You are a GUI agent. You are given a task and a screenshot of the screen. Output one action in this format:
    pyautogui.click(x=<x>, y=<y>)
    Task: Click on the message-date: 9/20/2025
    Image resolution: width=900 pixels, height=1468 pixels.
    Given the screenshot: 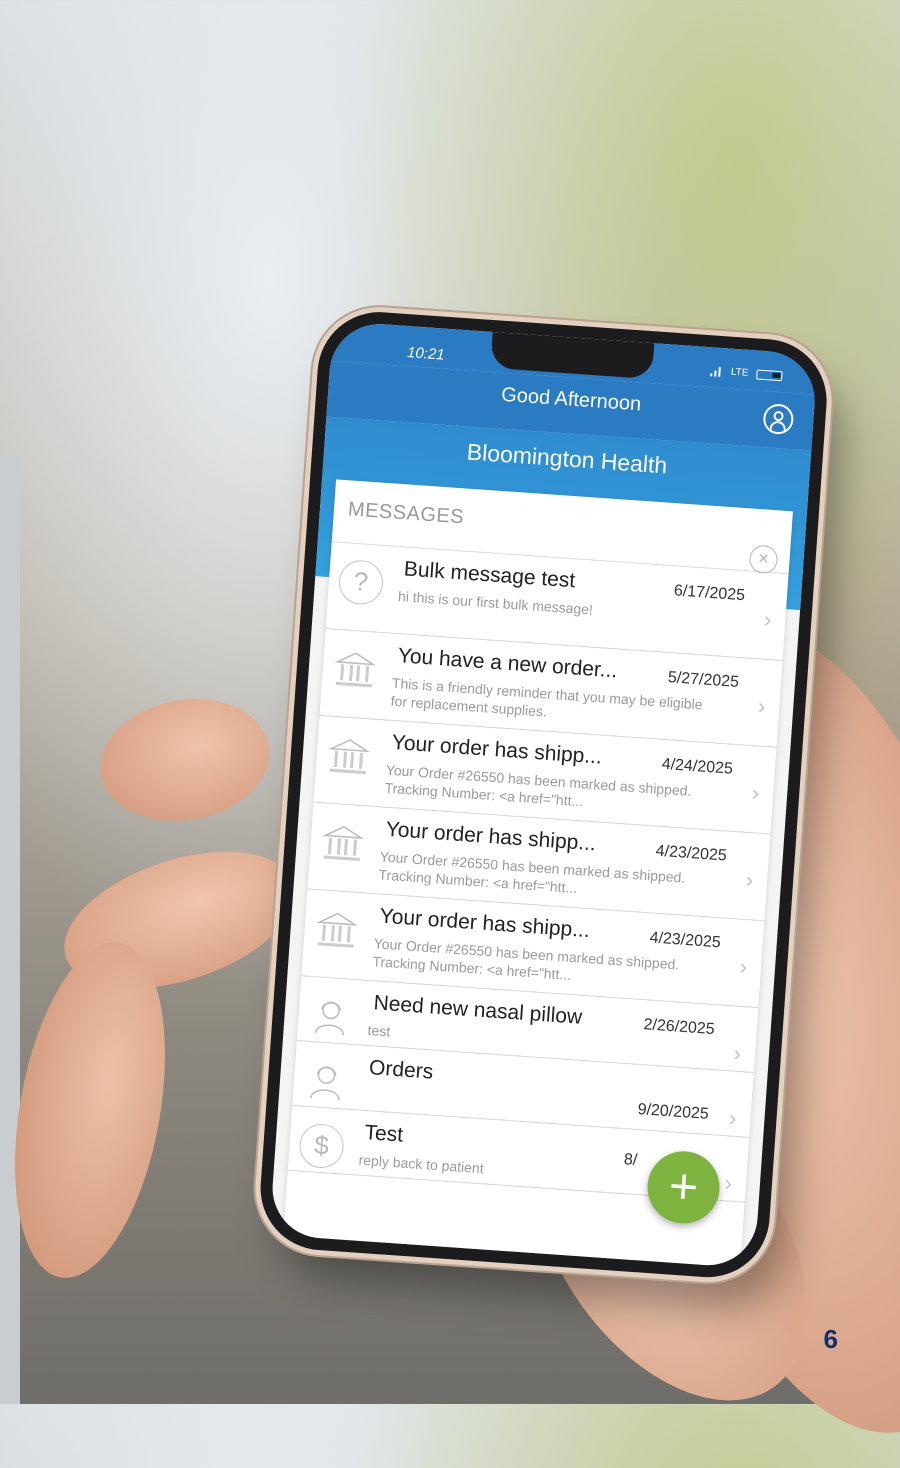 What is the action you would take?
    pyautogui.click(x=673, y=1111)
    